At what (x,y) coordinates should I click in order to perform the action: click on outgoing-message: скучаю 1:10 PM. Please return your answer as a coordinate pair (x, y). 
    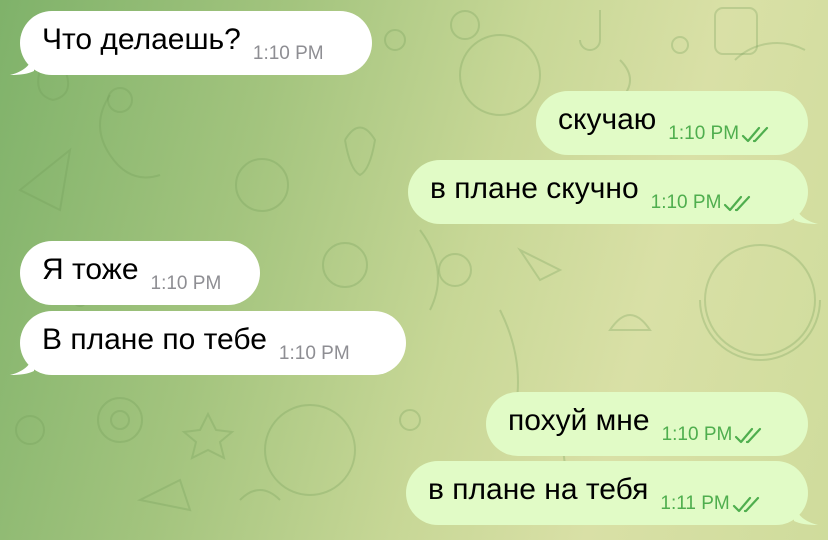
    Looking at the image, I should click on (672, 123).